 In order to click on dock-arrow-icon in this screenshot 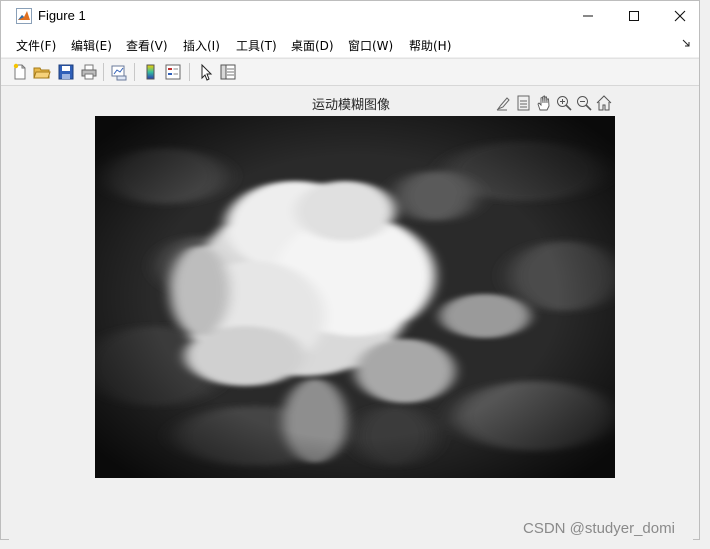, I will do `click(686, 43)`.